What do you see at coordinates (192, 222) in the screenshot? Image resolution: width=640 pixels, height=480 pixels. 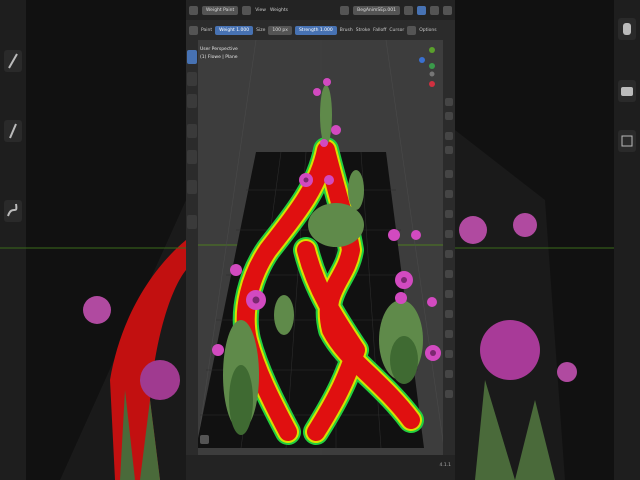 I see `annotate-tool` at bounding box center [192, 222].